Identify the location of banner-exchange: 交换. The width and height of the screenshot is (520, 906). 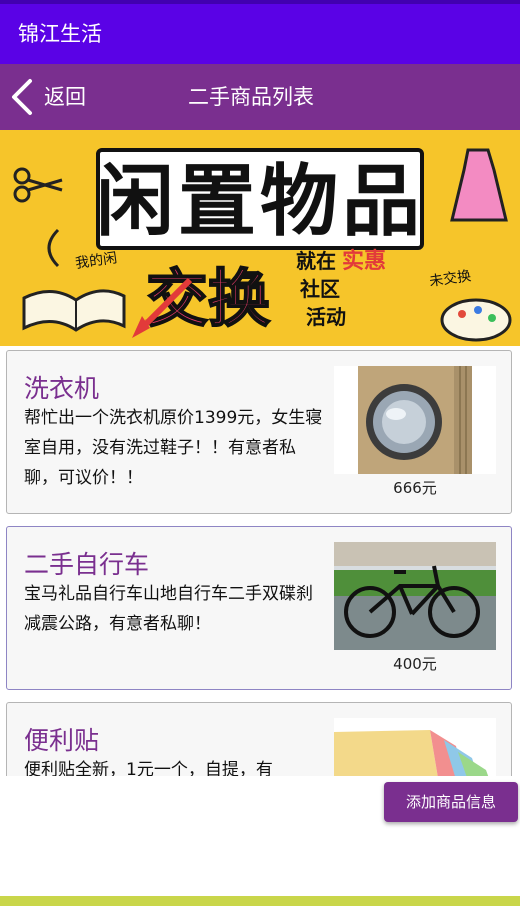
(208, 298).